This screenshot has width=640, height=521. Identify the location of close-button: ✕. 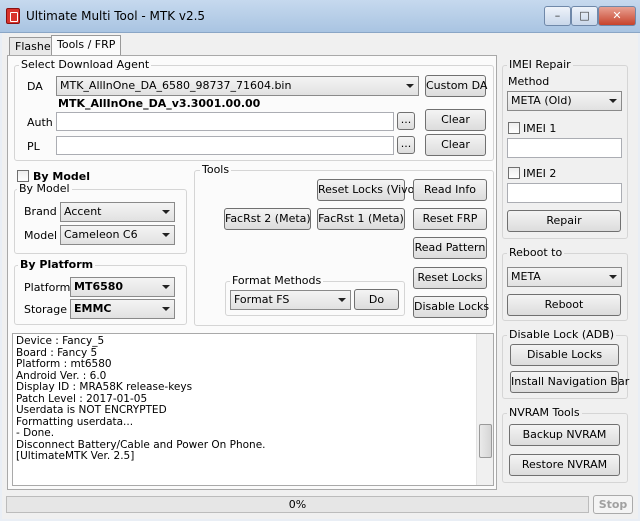
(617, 16).